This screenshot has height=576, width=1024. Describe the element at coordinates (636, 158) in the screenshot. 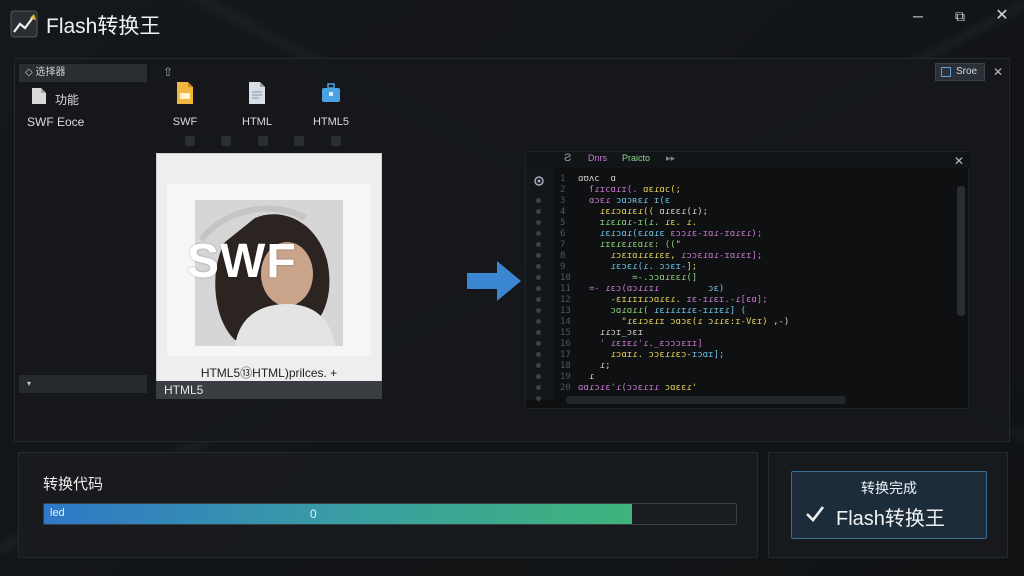

I see `code-tab: Praicto` at that location.